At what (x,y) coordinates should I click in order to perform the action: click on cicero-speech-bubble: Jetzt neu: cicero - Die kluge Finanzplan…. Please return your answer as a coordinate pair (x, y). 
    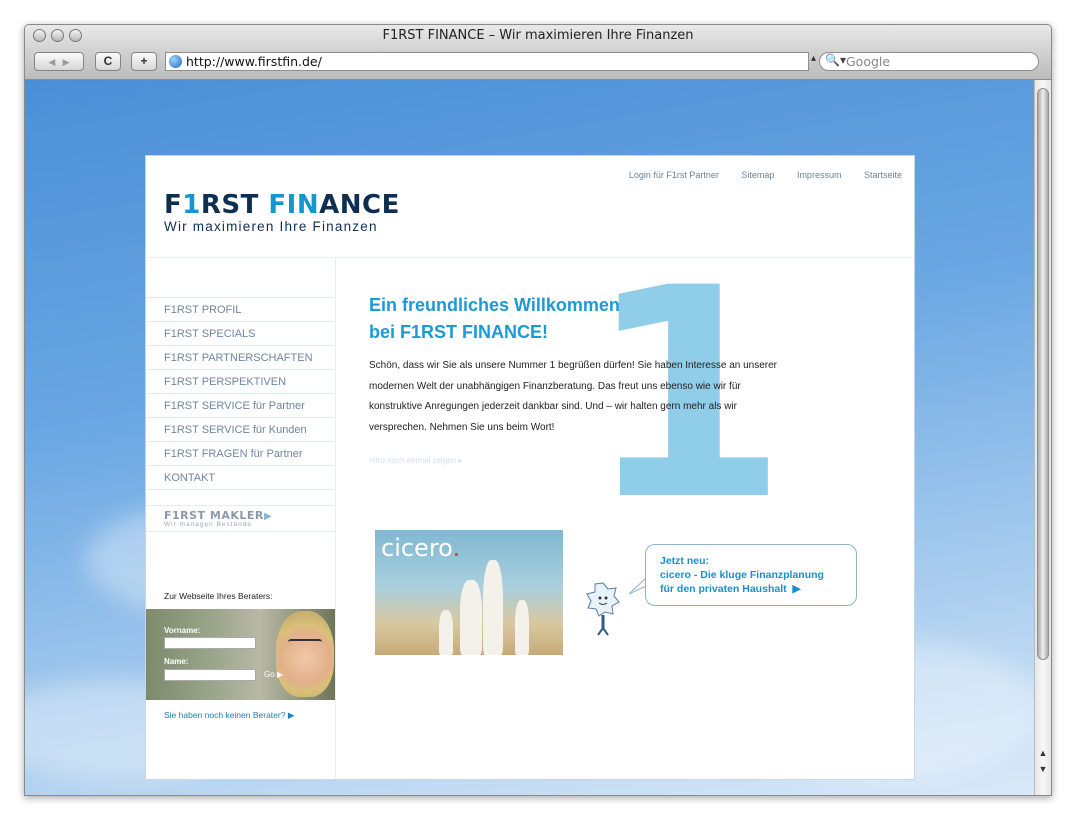
    Looking at the image, I should click on (751, 575).